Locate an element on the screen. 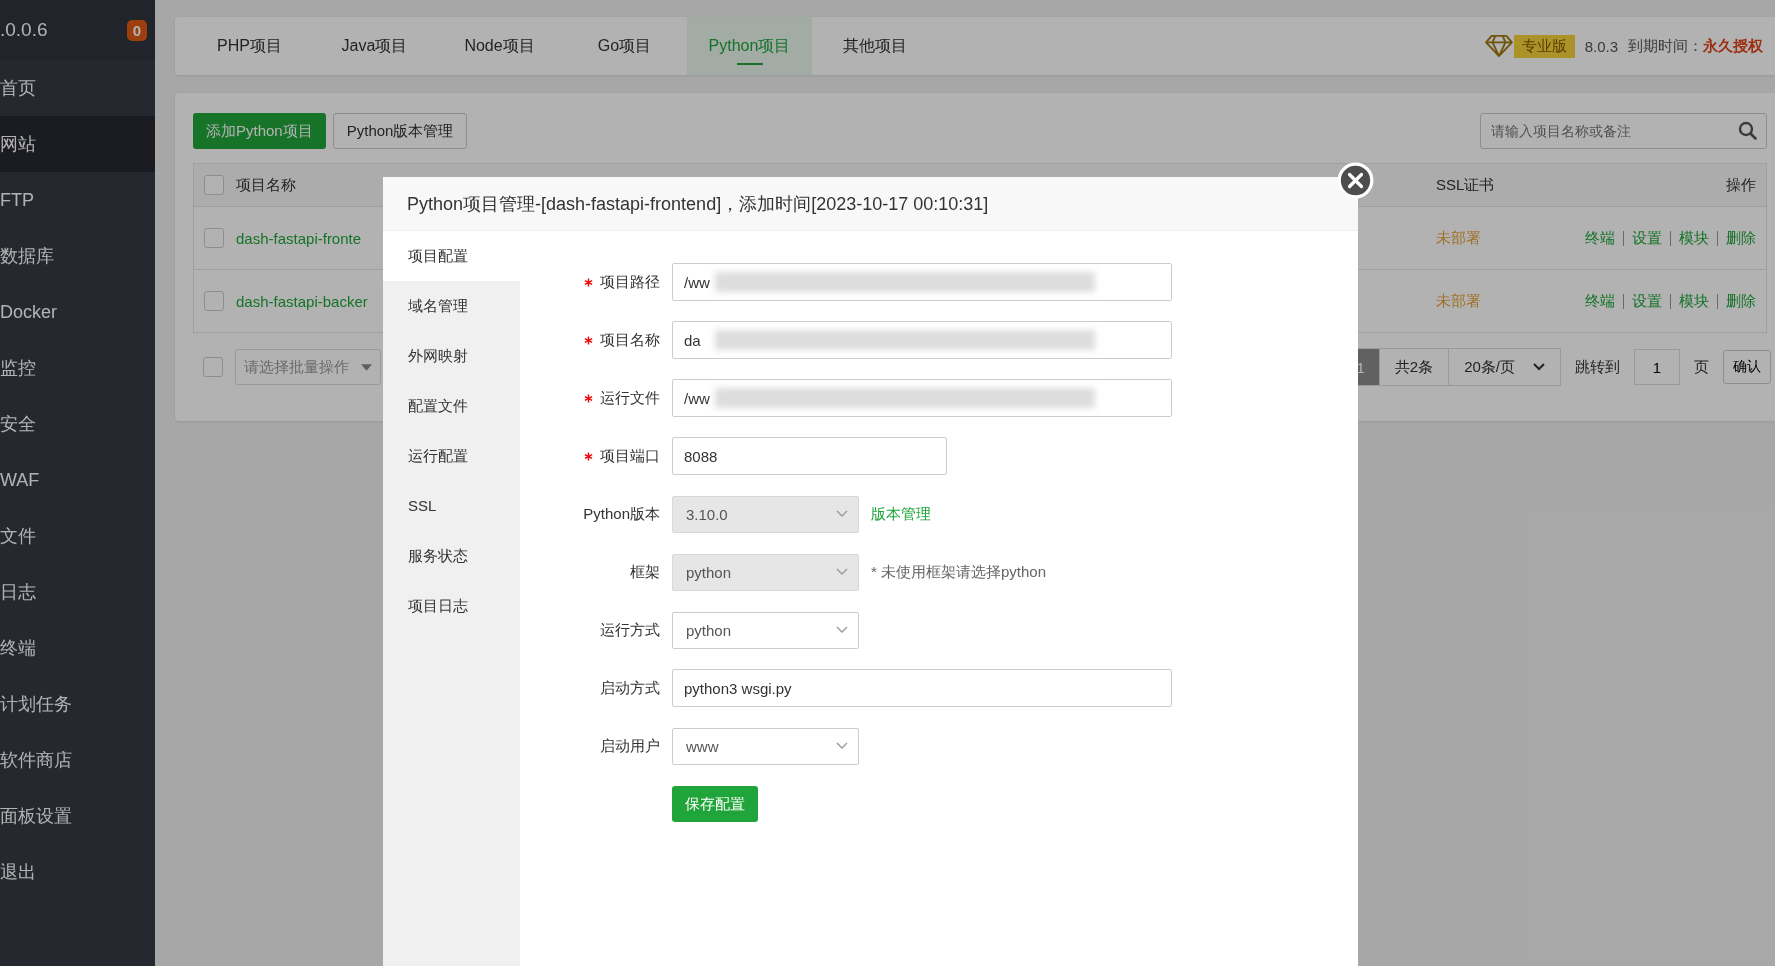  column-header: SSL证书 is located at coordinates (1466, 185).